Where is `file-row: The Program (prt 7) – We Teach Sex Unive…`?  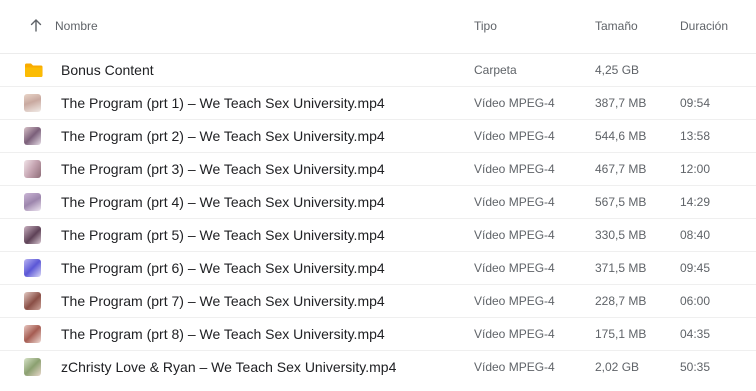
file-row: The Program (prt 7) – We Teach Sex Unive… is located at coordinates (378, 301).